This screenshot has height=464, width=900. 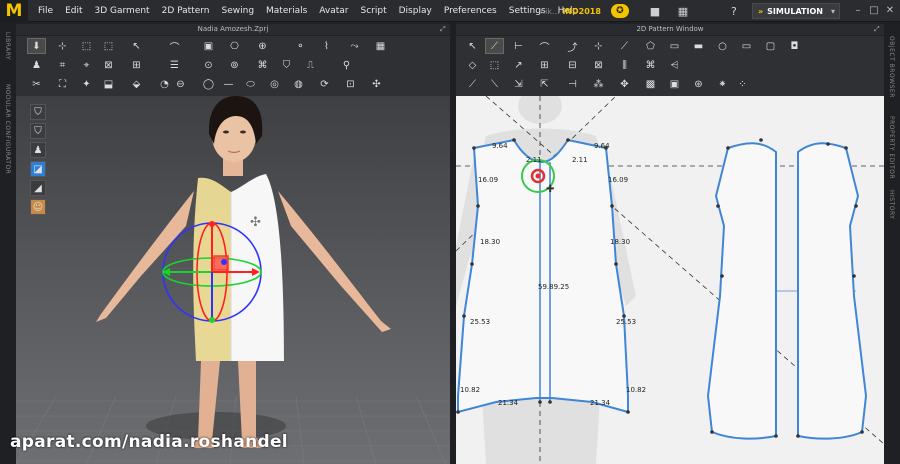 What do you see at coordinates (572, 84) in the screenshot?
I see `pleat-icon: ⊣` at bounding box center [572, 84].